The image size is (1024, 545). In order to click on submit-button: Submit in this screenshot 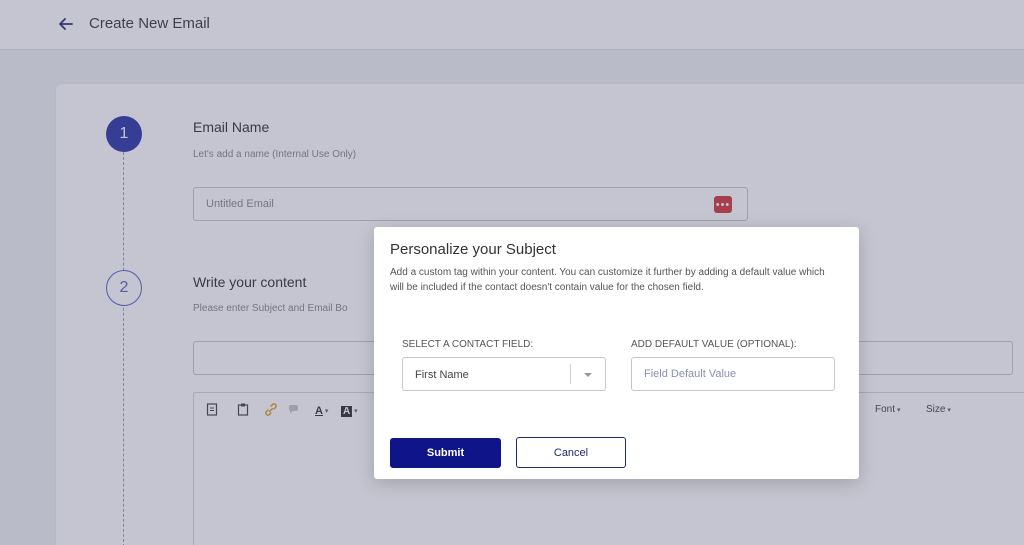, I will do `click(445, 453)`.